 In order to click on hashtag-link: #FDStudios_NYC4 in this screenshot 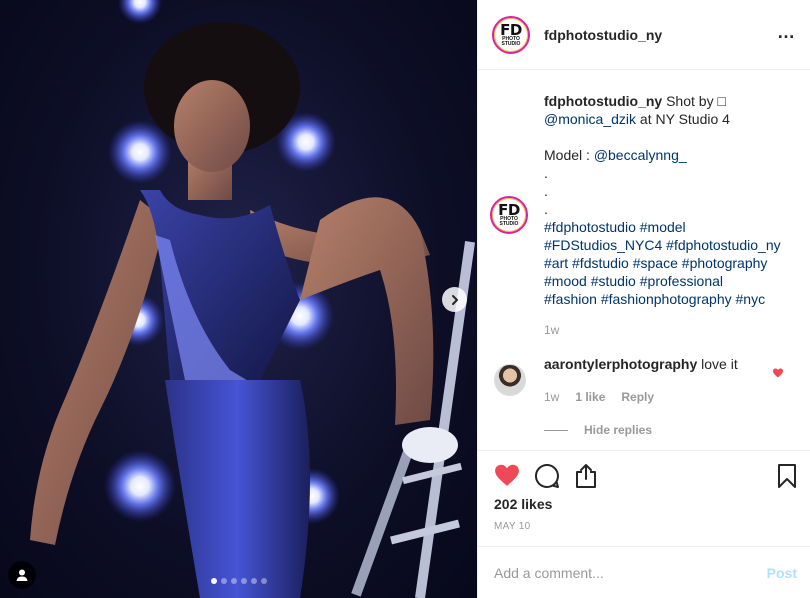, I will do `click(603, 245)`.